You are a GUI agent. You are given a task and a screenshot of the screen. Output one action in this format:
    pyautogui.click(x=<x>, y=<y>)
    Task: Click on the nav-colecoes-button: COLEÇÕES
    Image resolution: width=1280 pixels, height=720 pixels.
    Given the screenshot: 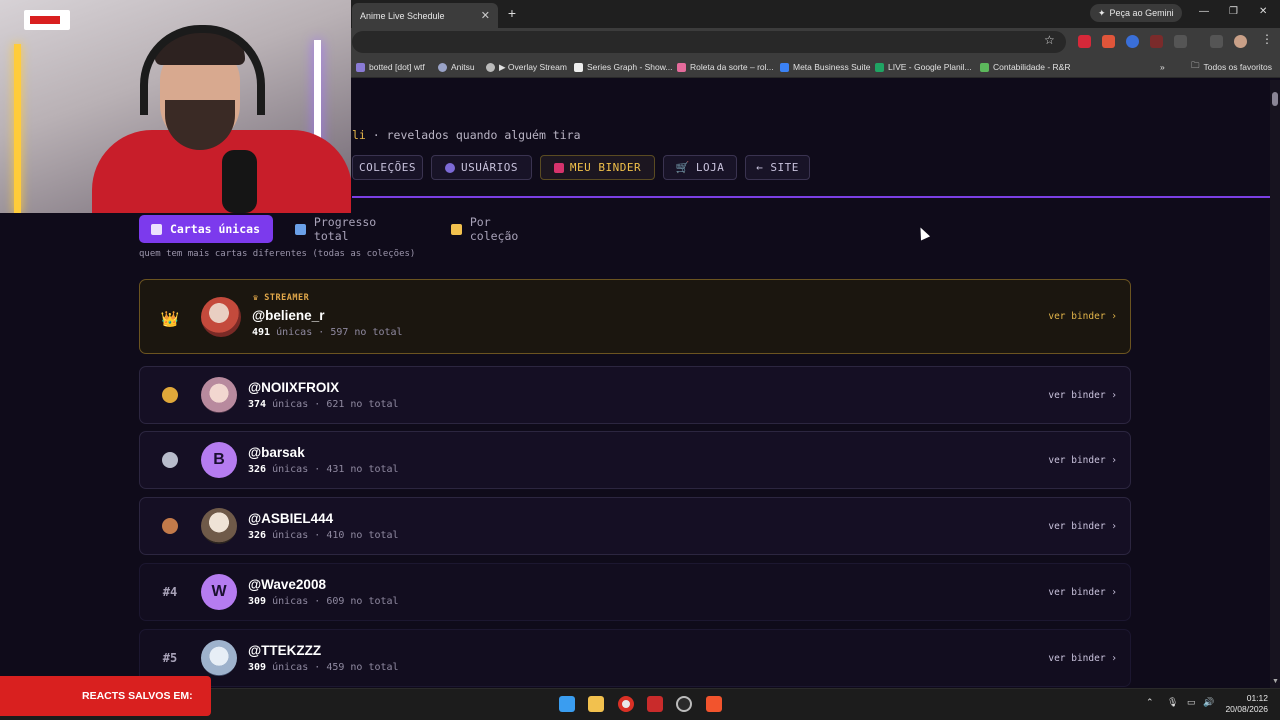 What is the action you would take?
    pyautogui.click(x=387, y=167)
    